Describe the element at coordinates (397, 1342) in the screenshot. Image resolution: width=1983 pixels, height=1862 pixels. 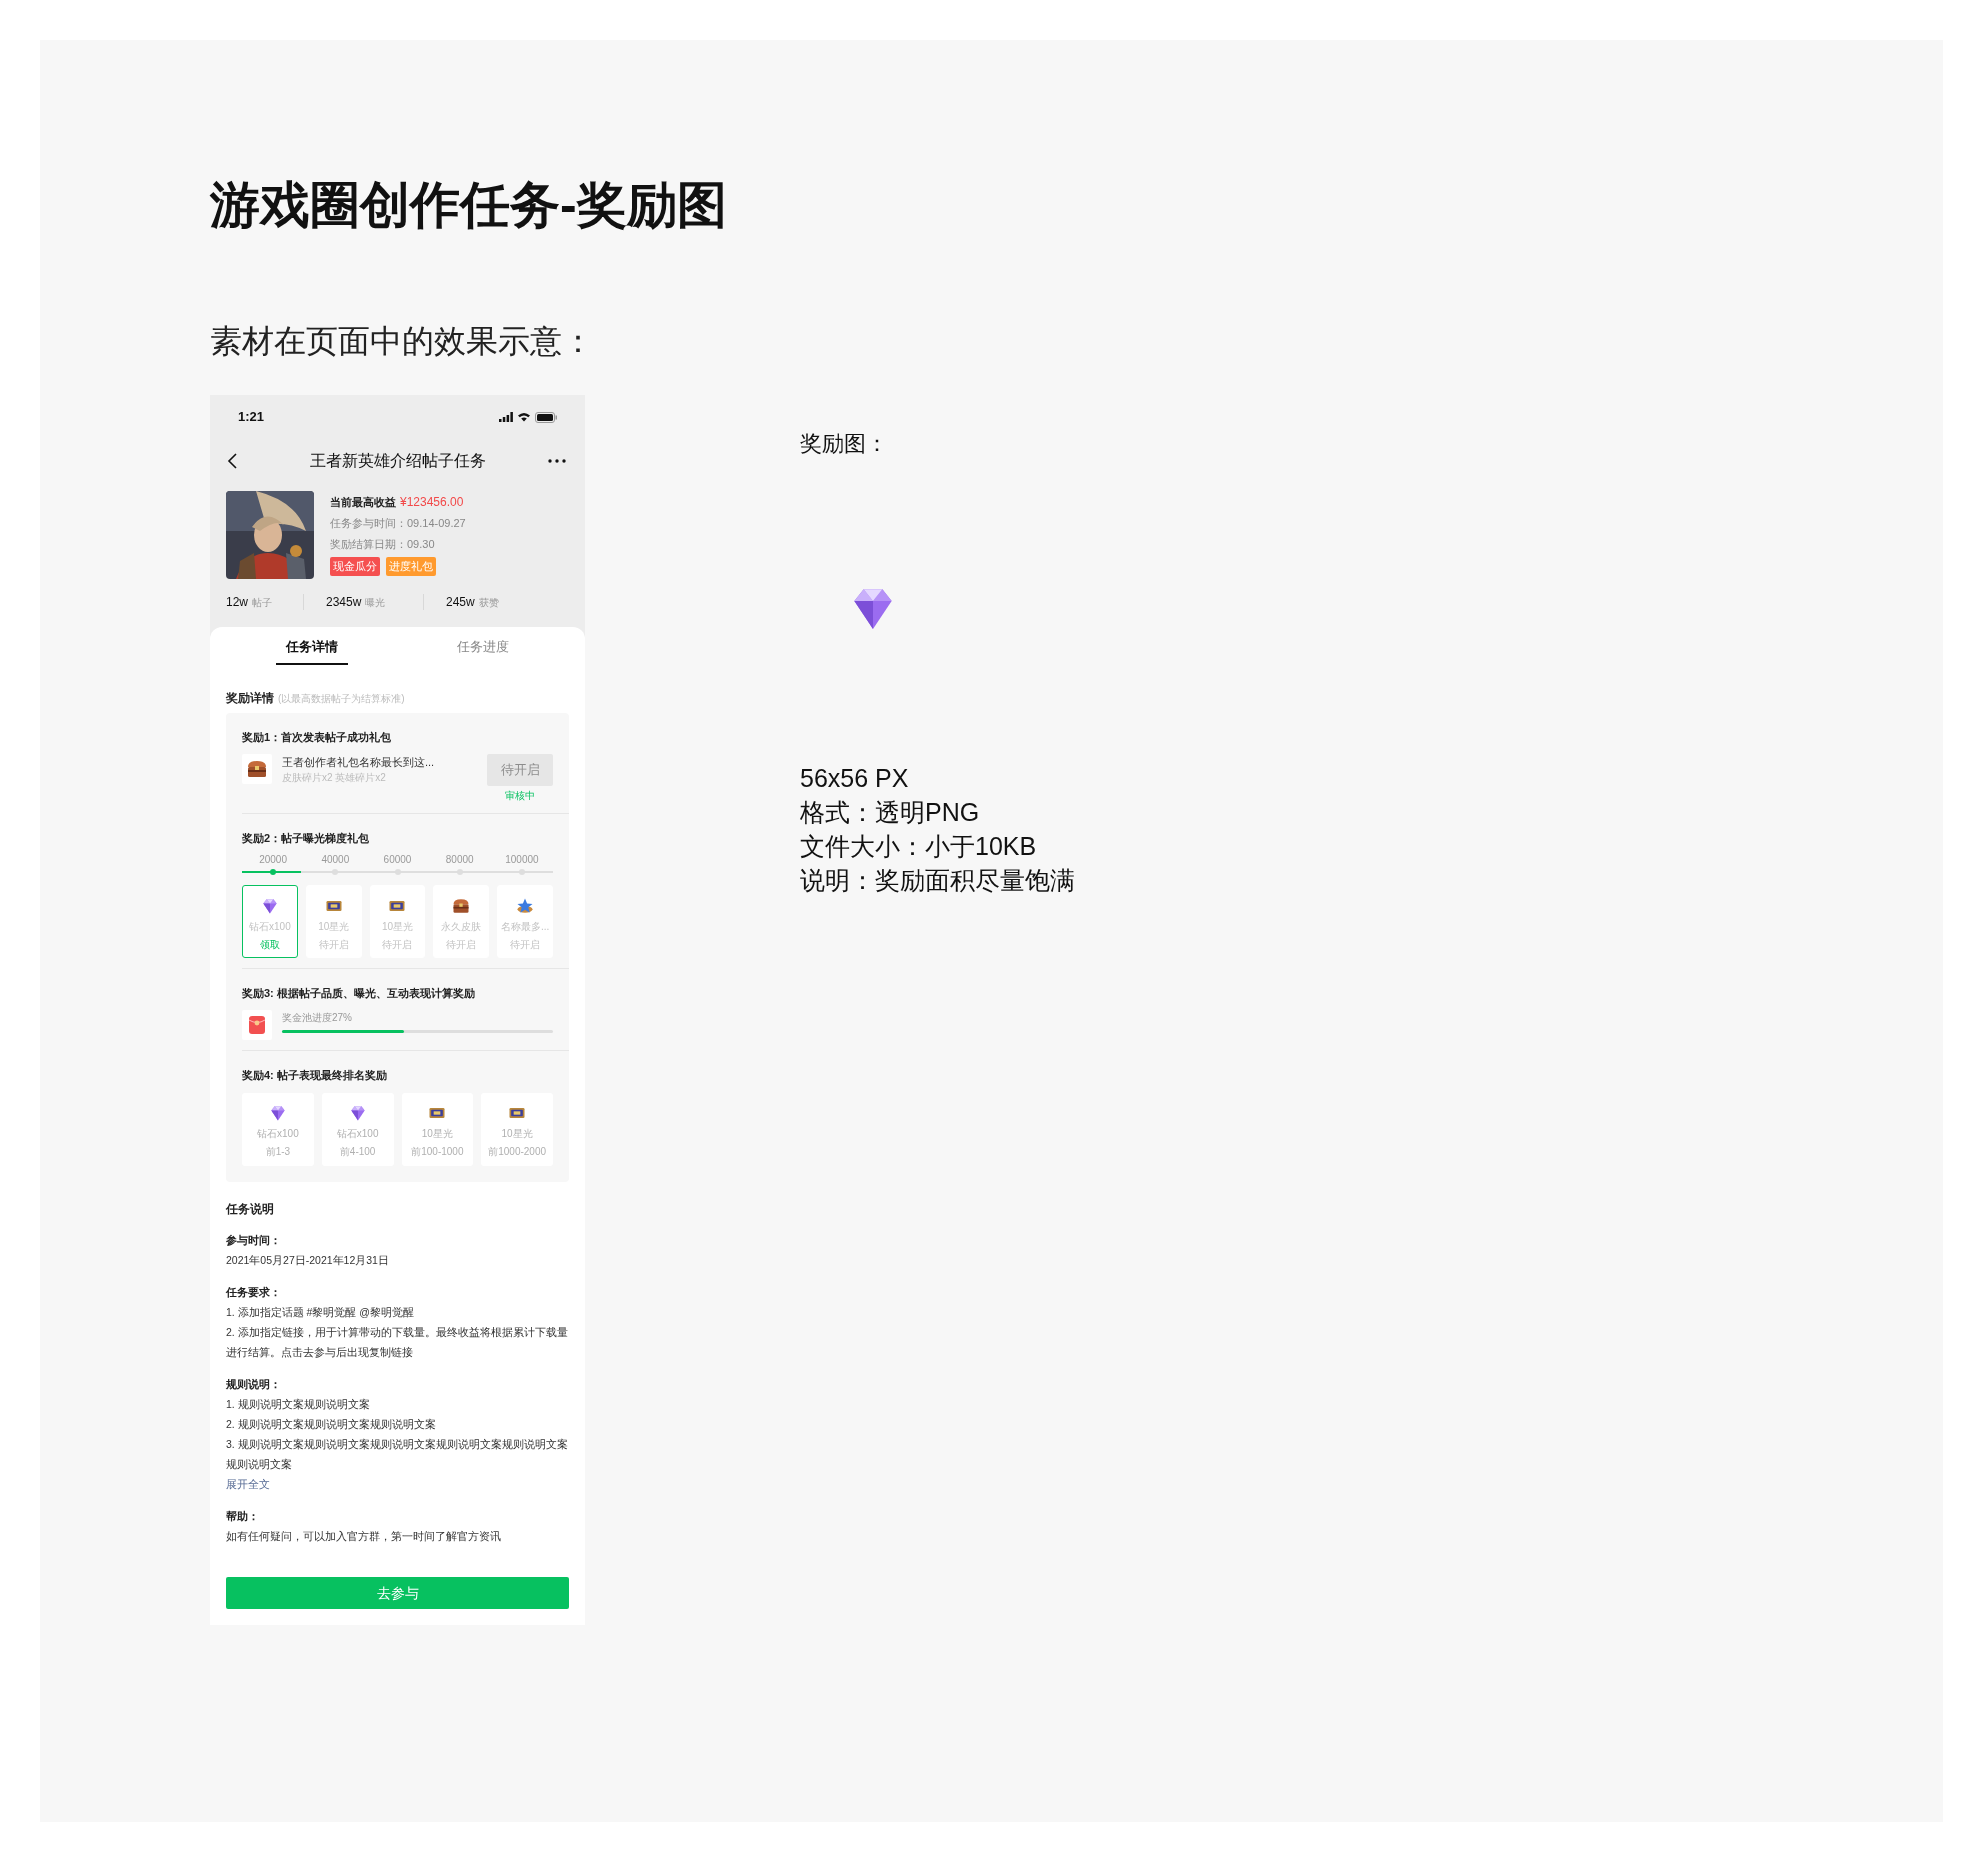
I see `info-text: 2. 添加指定链接，用于计算带动的下载量。最终收益将根据累计下载量进行结算。点击去参与后出现复制链接` at that location.